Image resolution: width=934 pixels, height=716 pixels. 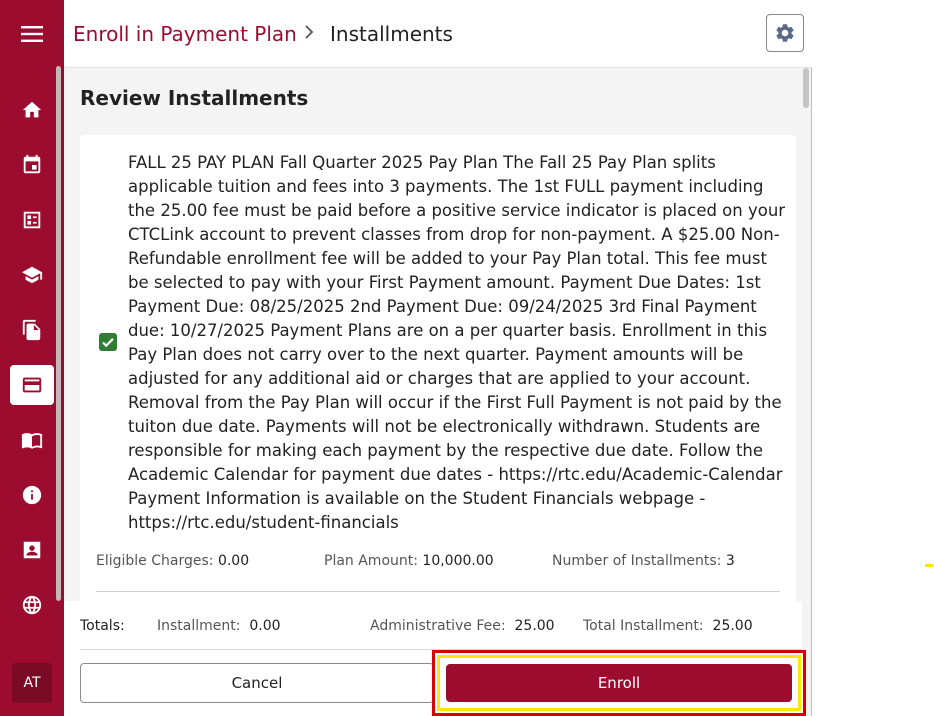 What do you see at coordinates (438, 591) in the screenshot?
I see `card-divider` at bounding box center [438, 591].